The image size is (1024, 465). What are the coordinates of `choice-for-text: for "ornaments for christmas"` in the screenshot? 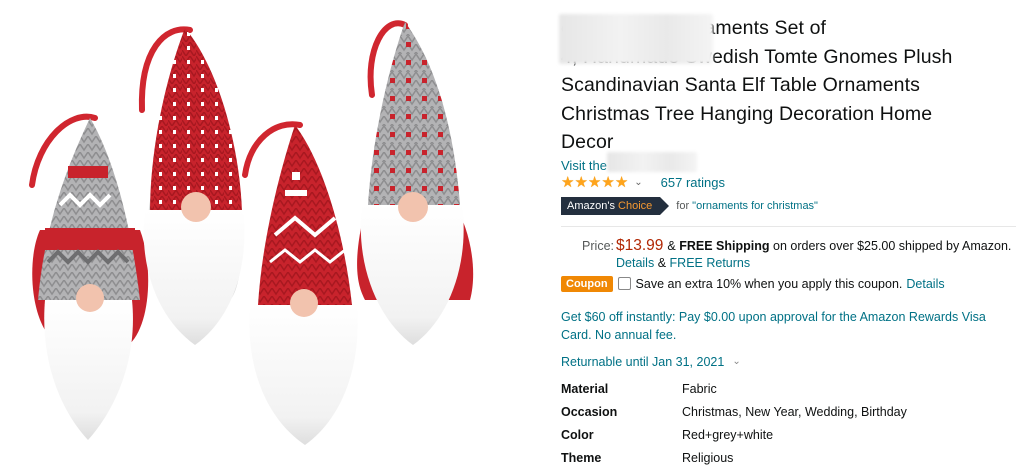 It's located at (747, 206).